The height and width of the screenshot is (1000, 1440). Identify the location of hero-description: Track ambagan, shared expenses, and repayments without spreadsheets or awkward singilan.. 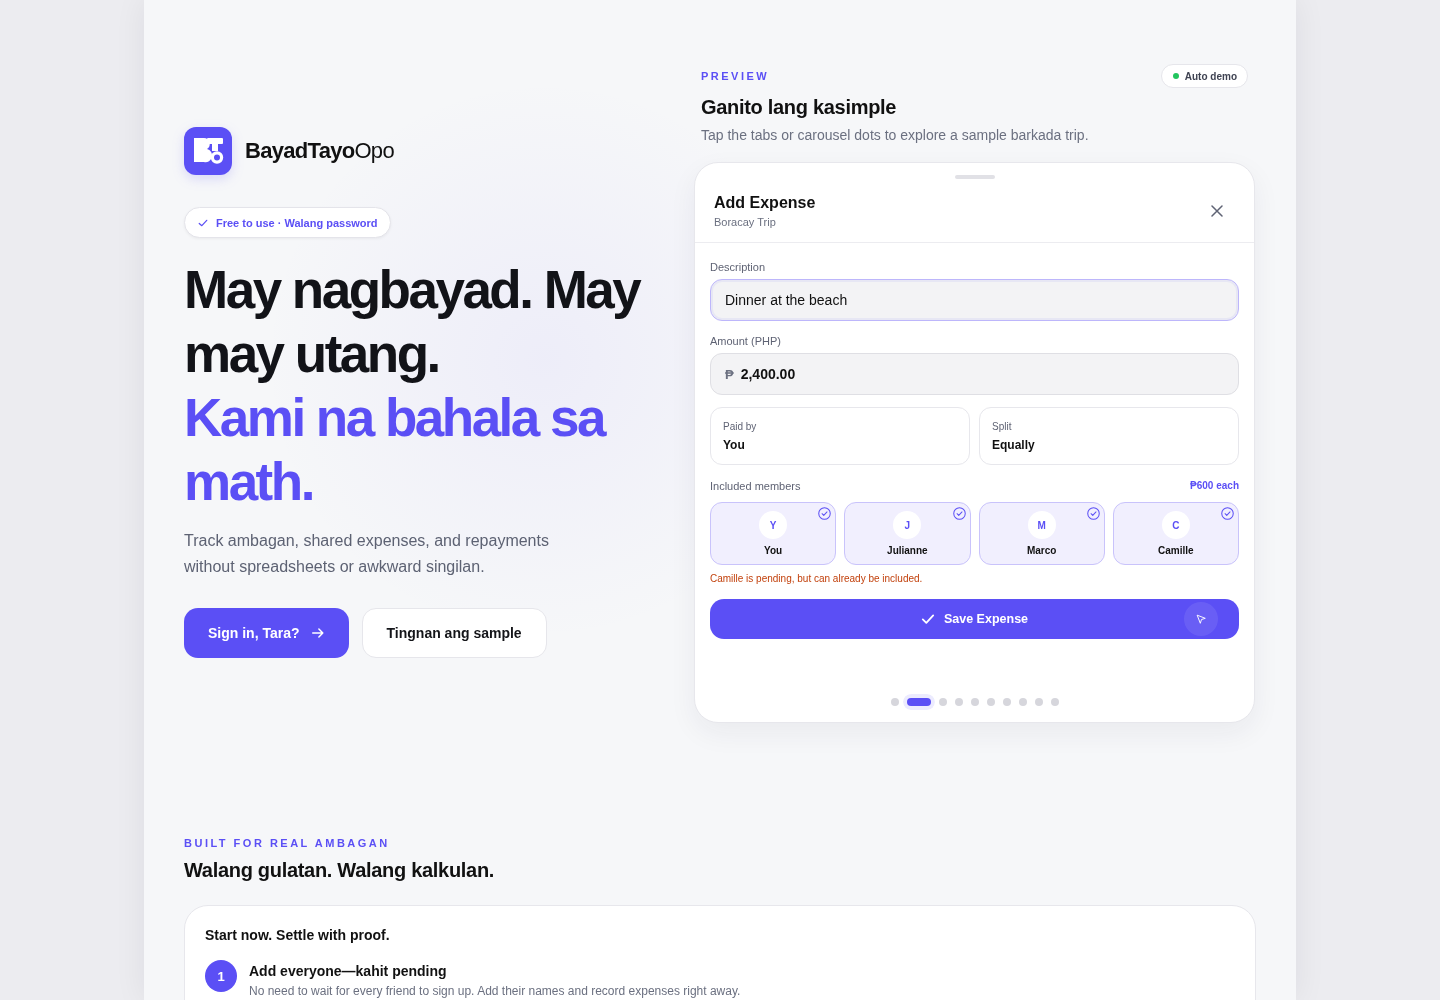
(367, 554).